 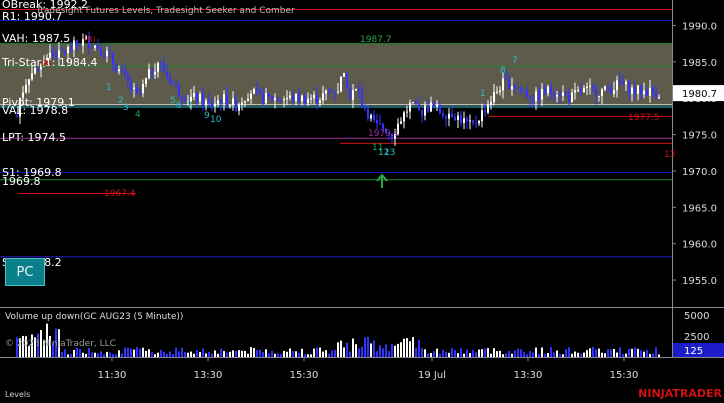 What do you see at coordinates (35, 110) in the screenshot?
I see `level-label: VAL: 1978.8` at bounding box center [35, 110].